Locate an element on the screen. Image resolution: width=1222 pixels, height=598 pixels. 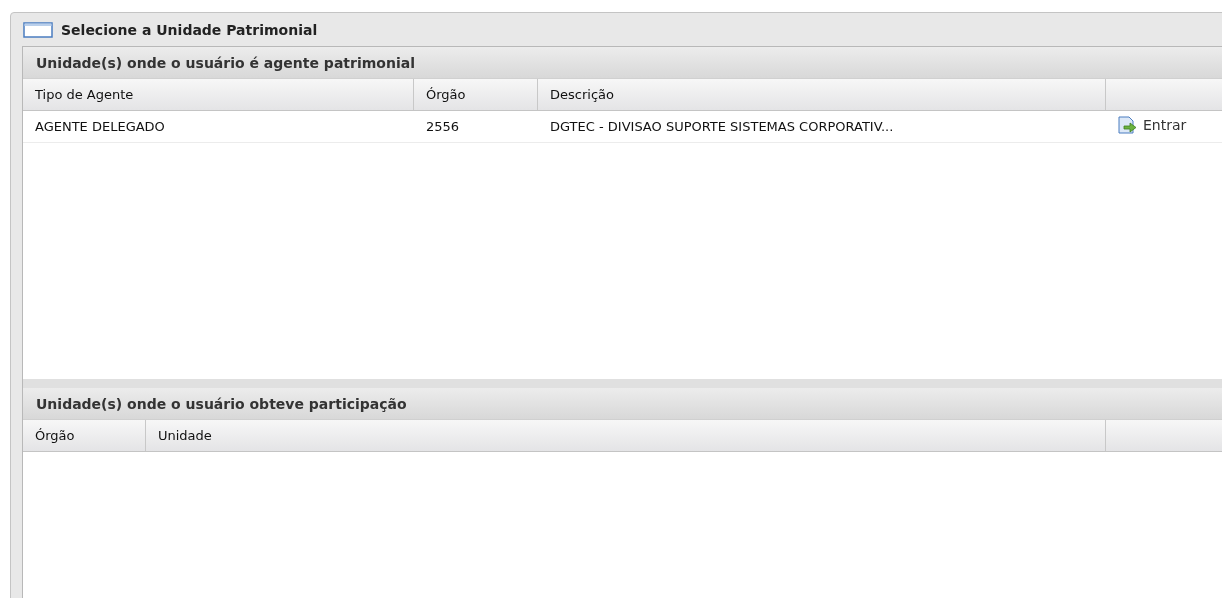
column-header: Unidade is located at coordinates (626, 435).